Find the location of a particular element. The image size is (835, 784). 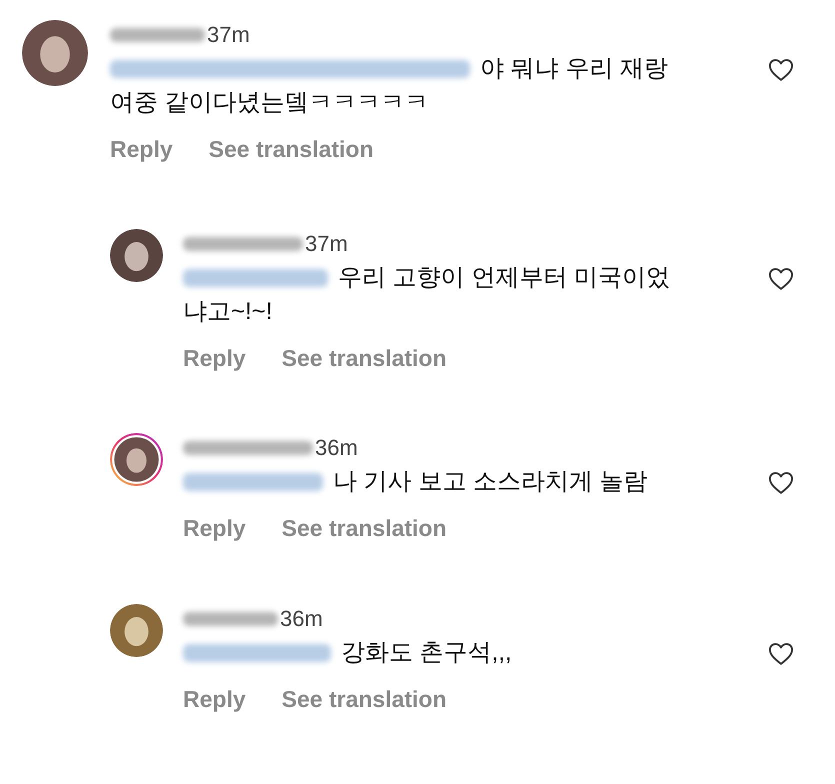

comment-text: 우리 고향이 언제부터 미국이었 is located at coordinates (504, 277).